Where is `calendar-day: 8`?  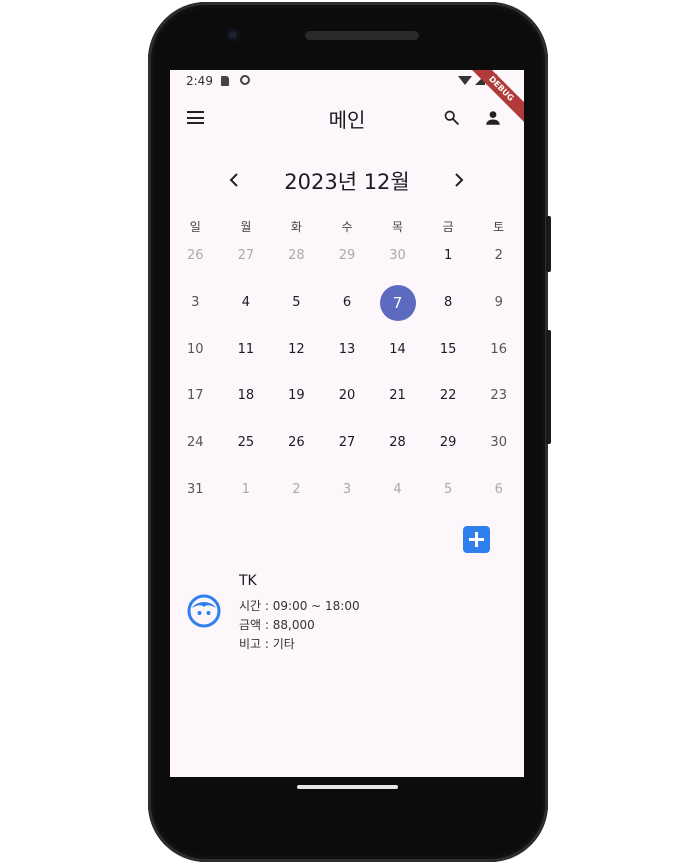
calendar-day: 8 is located at coordinates (448, 303).